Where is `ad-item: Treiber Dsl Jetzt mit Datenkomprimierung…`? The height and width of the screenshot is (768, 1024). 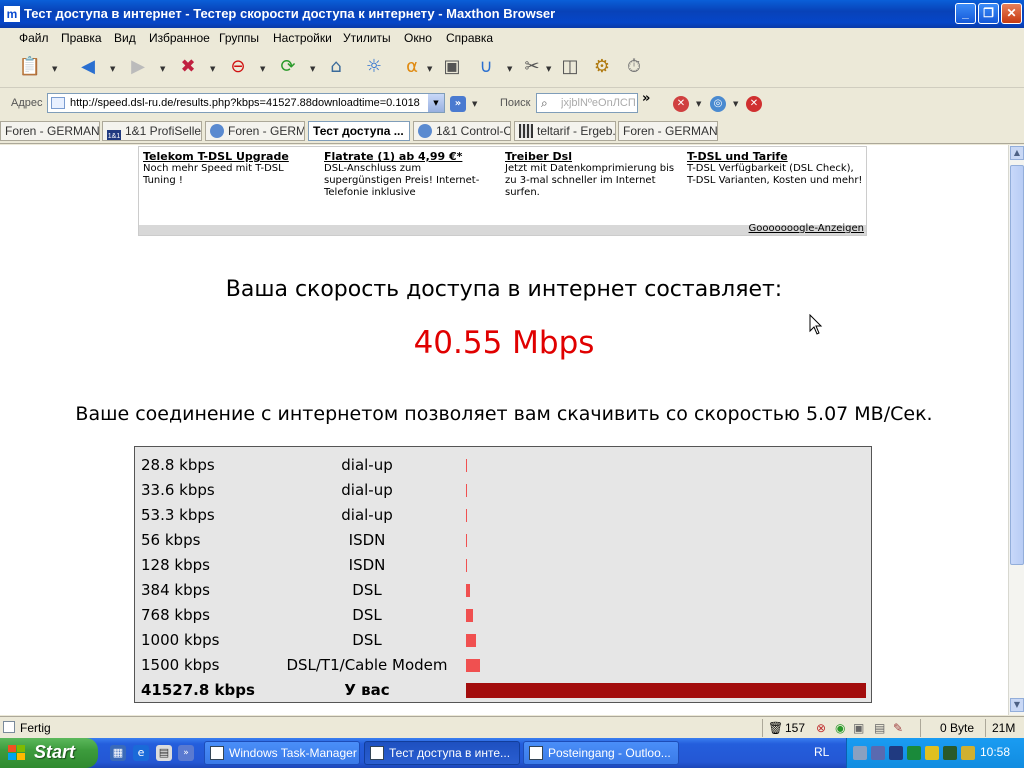
ad-item: Treiber Dsl Jetzt mit Datenkomprimierung… is located at coordinates (593, 174).